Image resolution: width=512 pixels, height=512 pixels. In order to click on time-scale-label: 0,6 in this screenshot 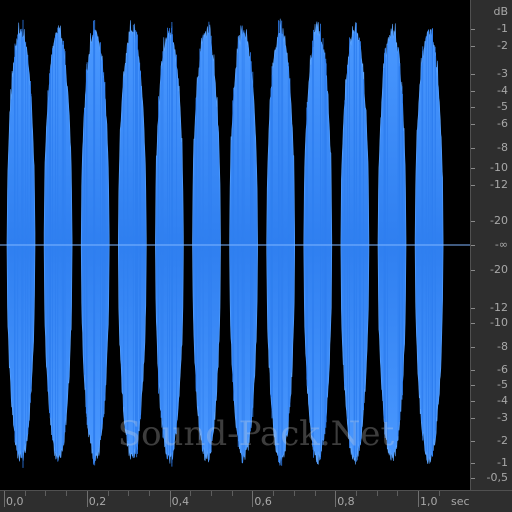, I will do `click(263, 501)`.